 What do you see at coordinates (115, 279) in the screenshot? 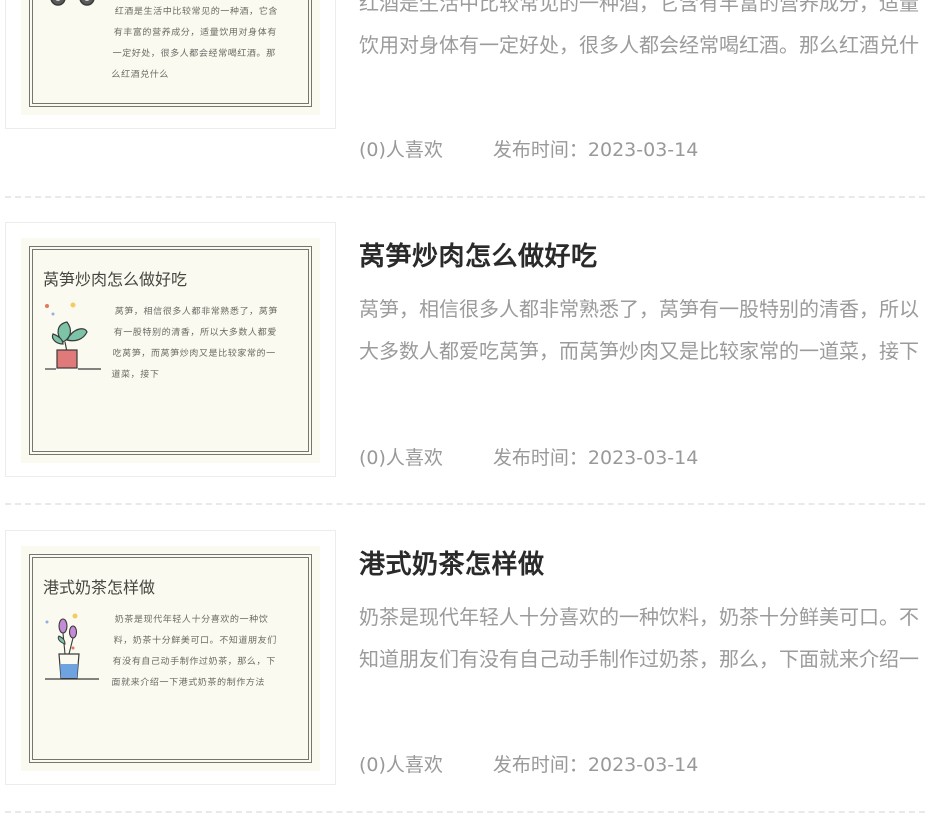
I see `thumbnail-title: 莴笋炒肉怎么做好吃` at bounding box center [115, 279].